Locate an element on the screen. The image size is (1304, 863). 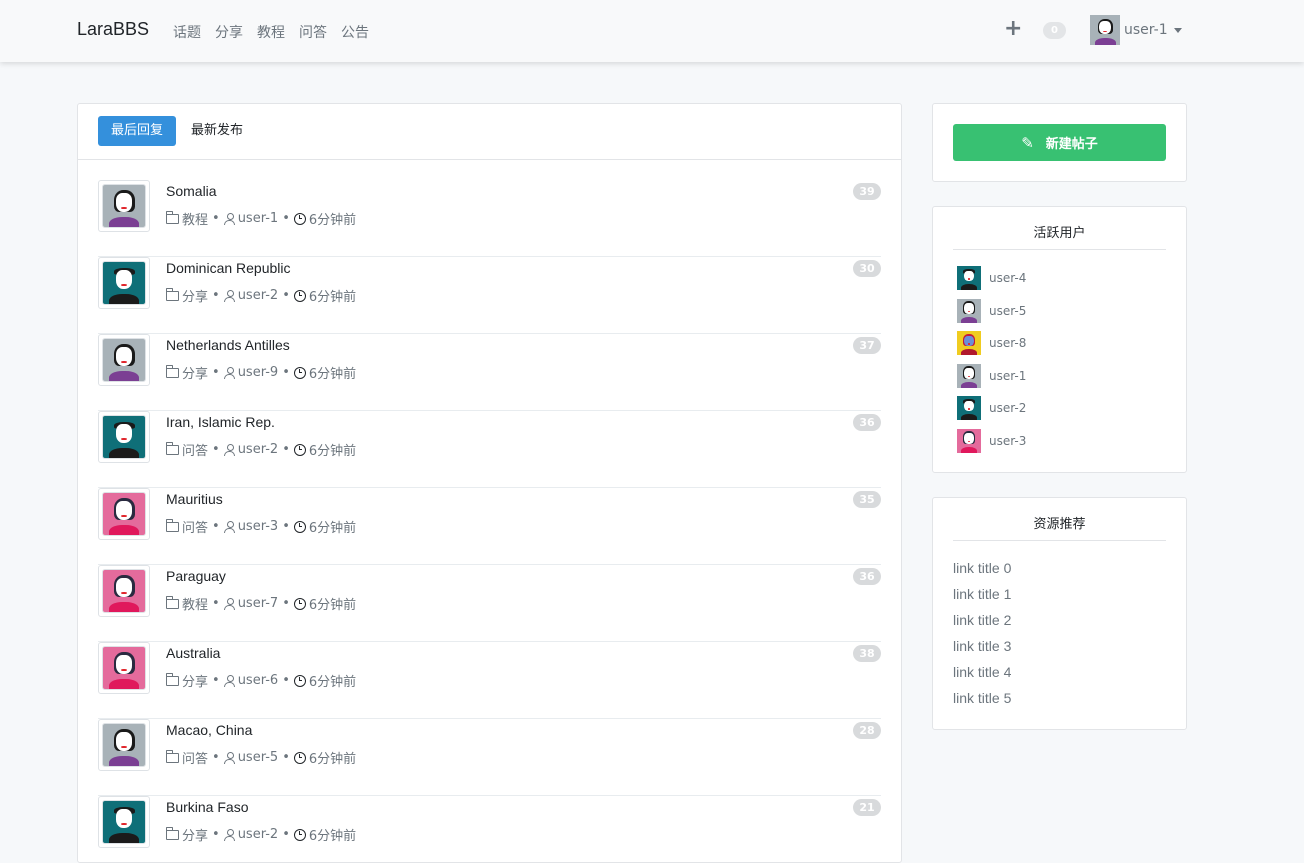
topic-title: Australia is located at coordinates (193, 653).